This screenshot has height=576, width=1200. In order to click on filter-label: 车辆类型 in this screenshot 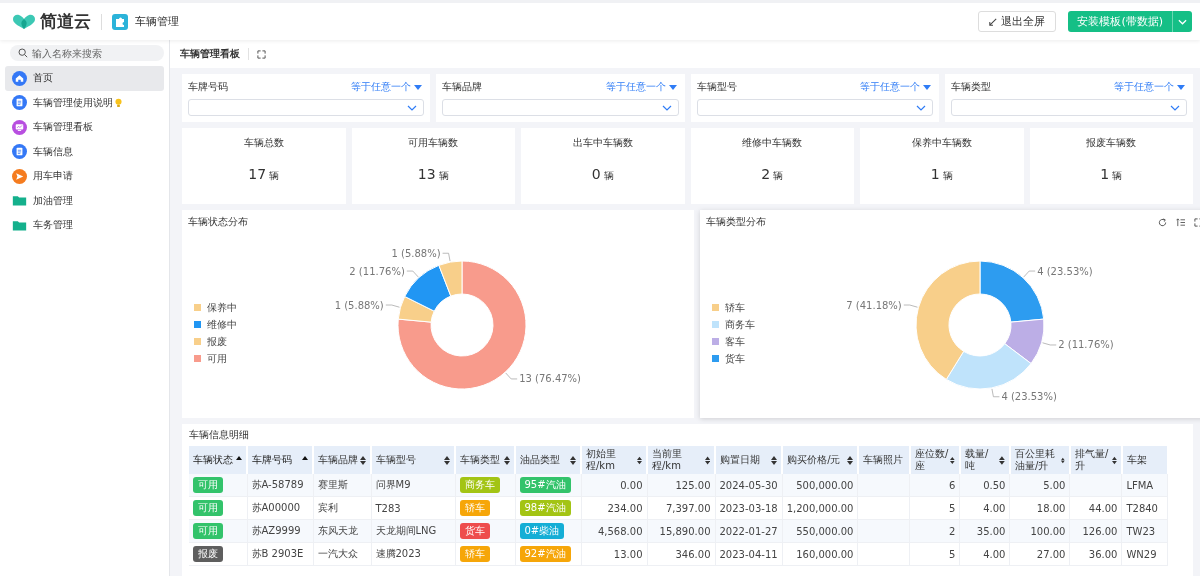, I will do `click(970, 87)`.